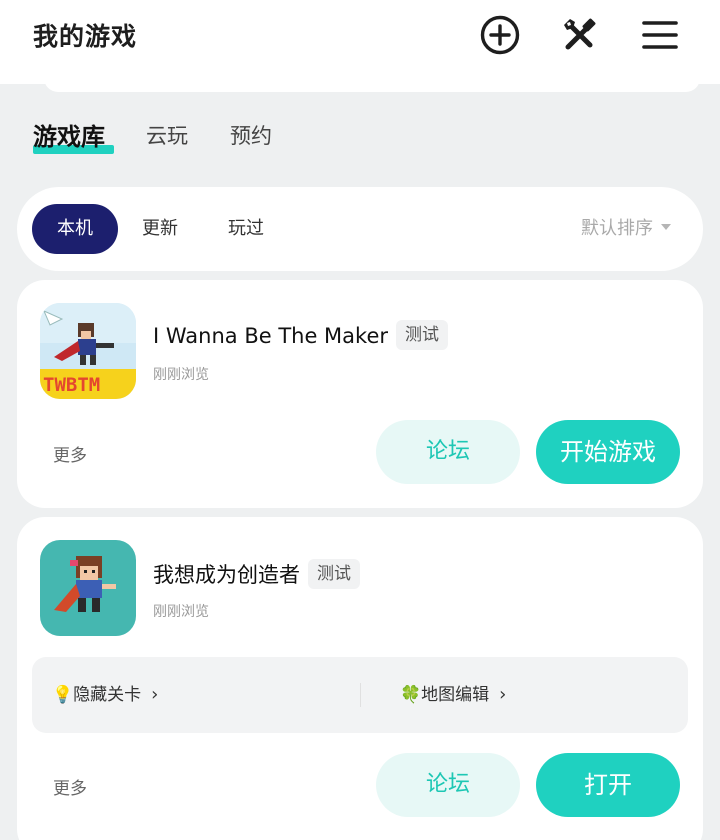 This screenshot has width=720, height=840. I want to click on clover-icon: 🍀, so click(411, 695).